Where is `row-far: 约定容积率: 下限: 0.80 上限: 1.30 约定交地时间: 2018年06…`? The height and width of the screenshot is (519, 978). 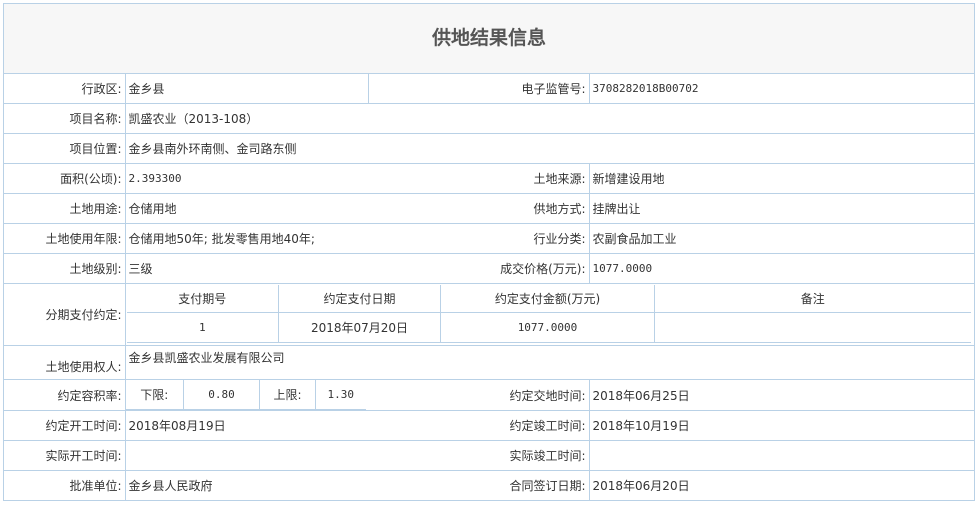
row-far: 约定容积率: 下限: 0.80 上限: 1.30 约定交地时间: 2018年06… is located at coordinates (489, 395).